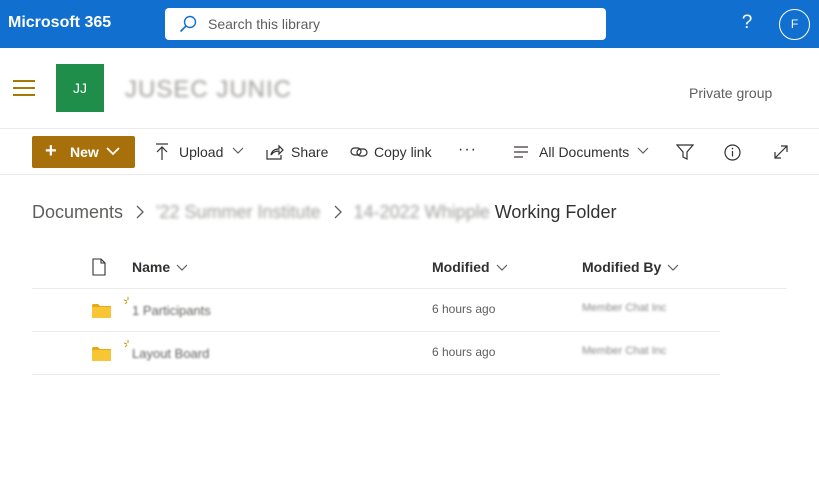 The width and height of the screenshot is (819, 503). What do you see at coordinates (747, 23) in the screenshot?
I see `help-icon: ?` at bounding box center [747, 23].